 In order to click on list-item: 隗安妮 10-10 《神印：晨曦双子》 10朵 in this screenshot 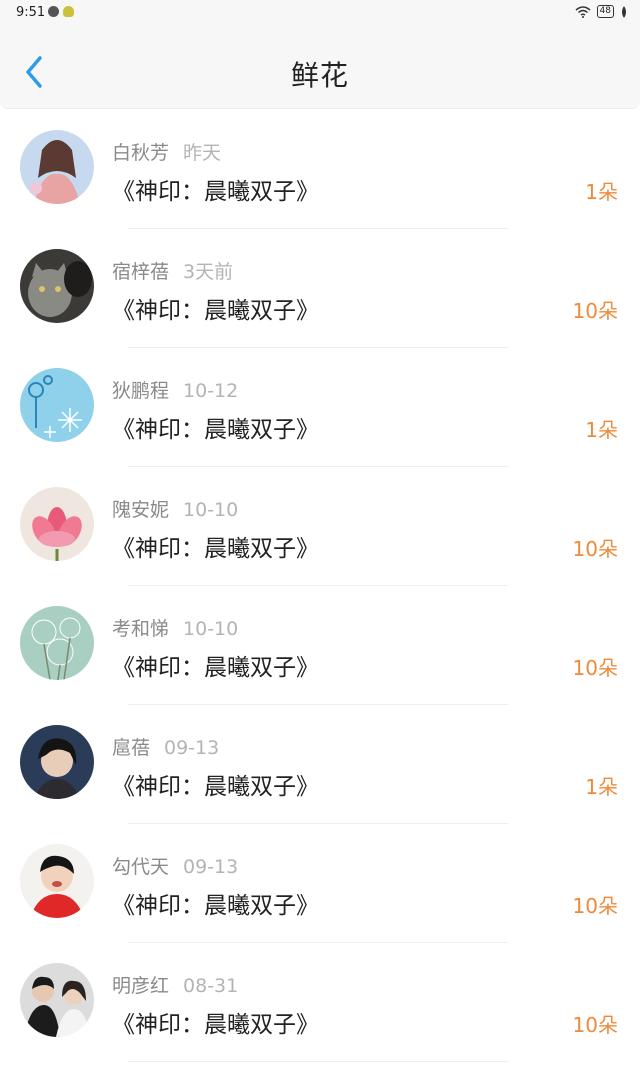, I will do `click(320, 526)`.